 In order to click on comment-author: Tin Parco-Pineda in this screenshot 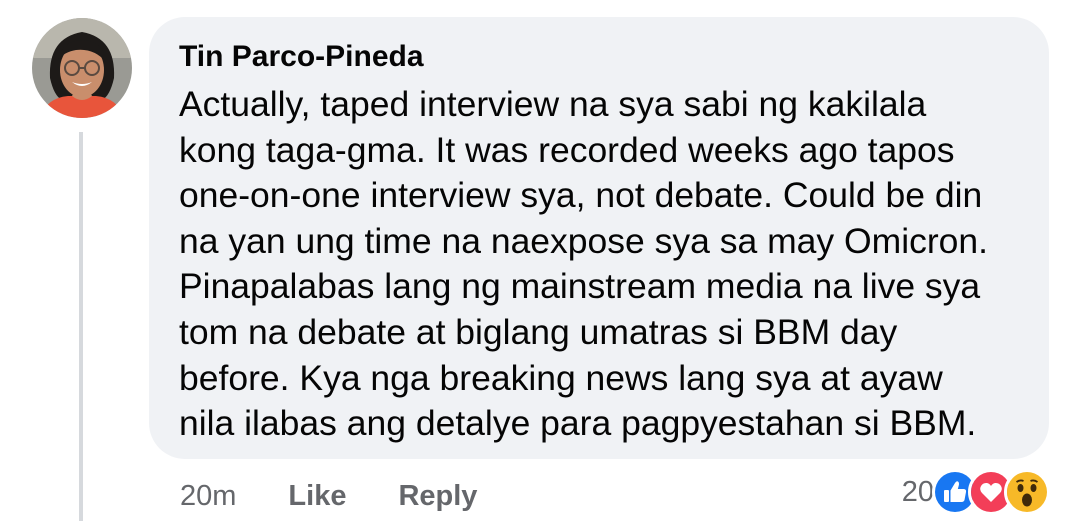, I will do `click(599, 57)`.